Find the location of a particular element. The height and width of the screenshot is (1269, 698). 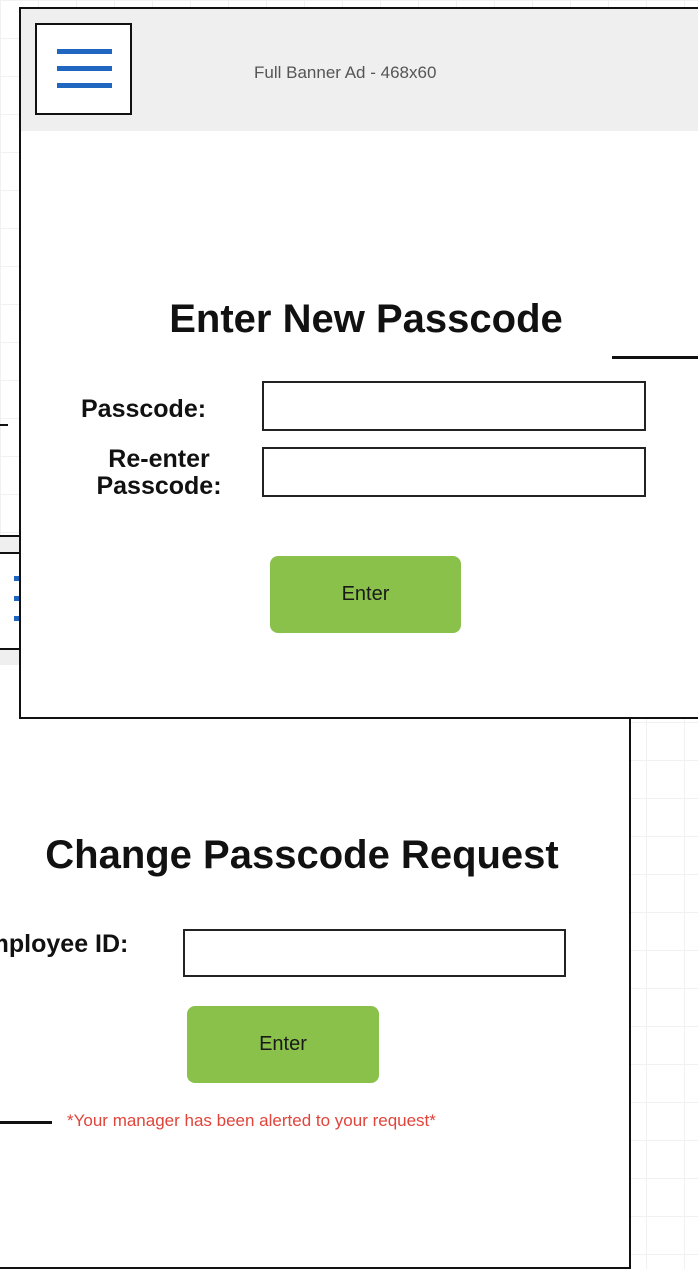

flow-connector-line is located at coordinates (655, 357).